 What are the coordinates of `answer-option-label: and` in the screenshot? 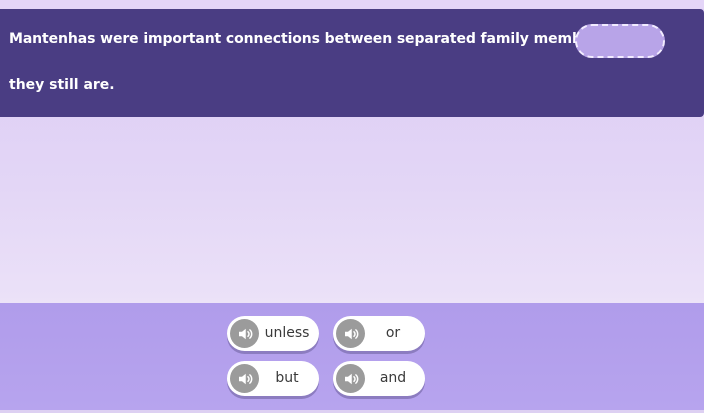 It's located at (393, 378).